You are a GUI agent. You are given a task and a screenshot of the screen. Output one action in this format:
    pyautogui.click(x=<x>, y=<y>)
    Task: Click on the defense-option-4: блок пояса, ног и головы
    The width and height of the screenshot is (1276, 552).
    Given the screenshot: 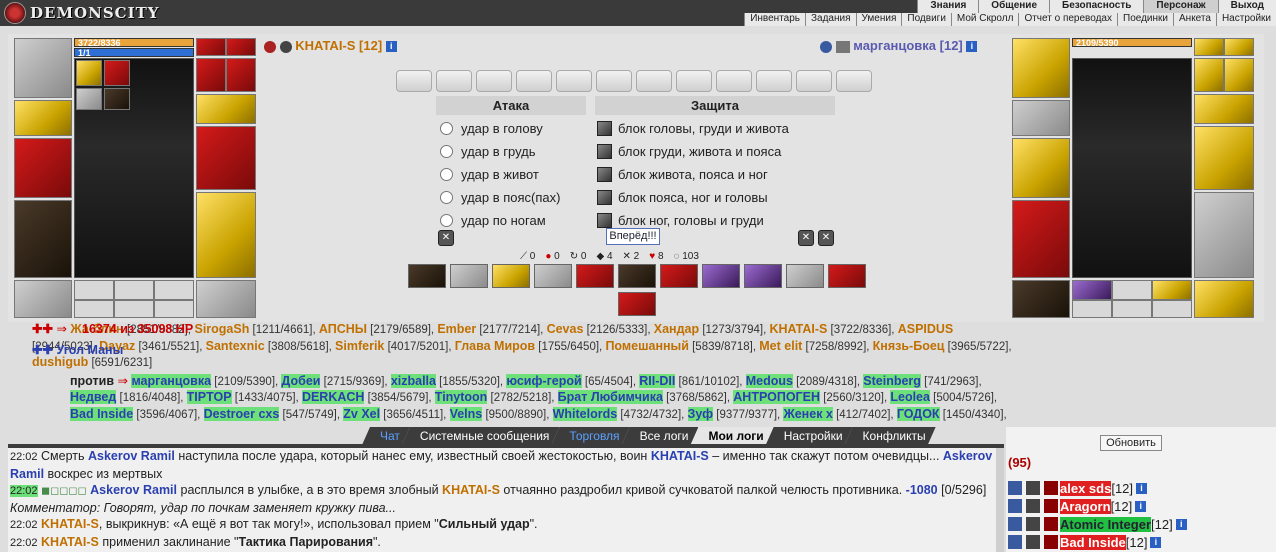 What is the action you would take?
    pyautogui.click(x=682, y=197)
    